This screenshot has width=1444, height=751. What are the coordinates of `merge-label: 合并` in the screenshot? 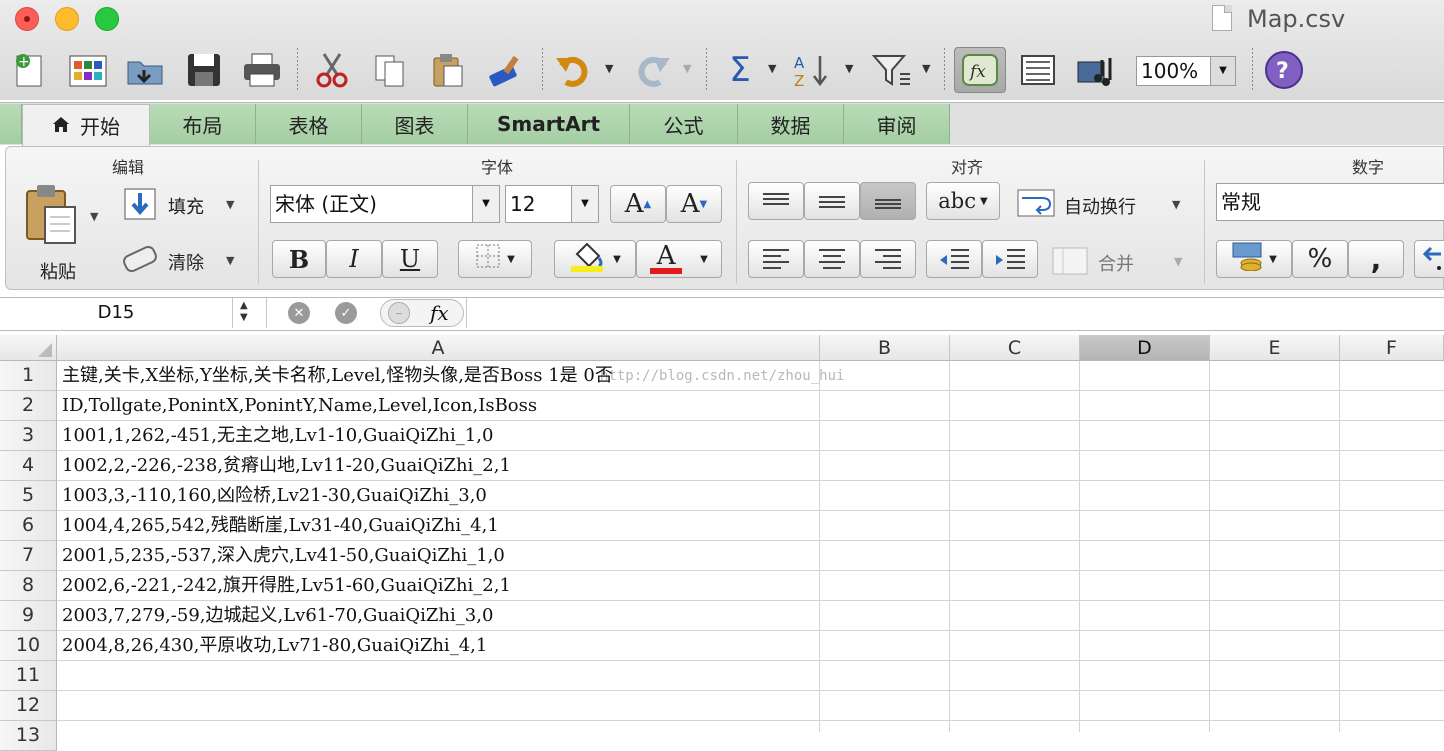 It's located at (1116, 263).